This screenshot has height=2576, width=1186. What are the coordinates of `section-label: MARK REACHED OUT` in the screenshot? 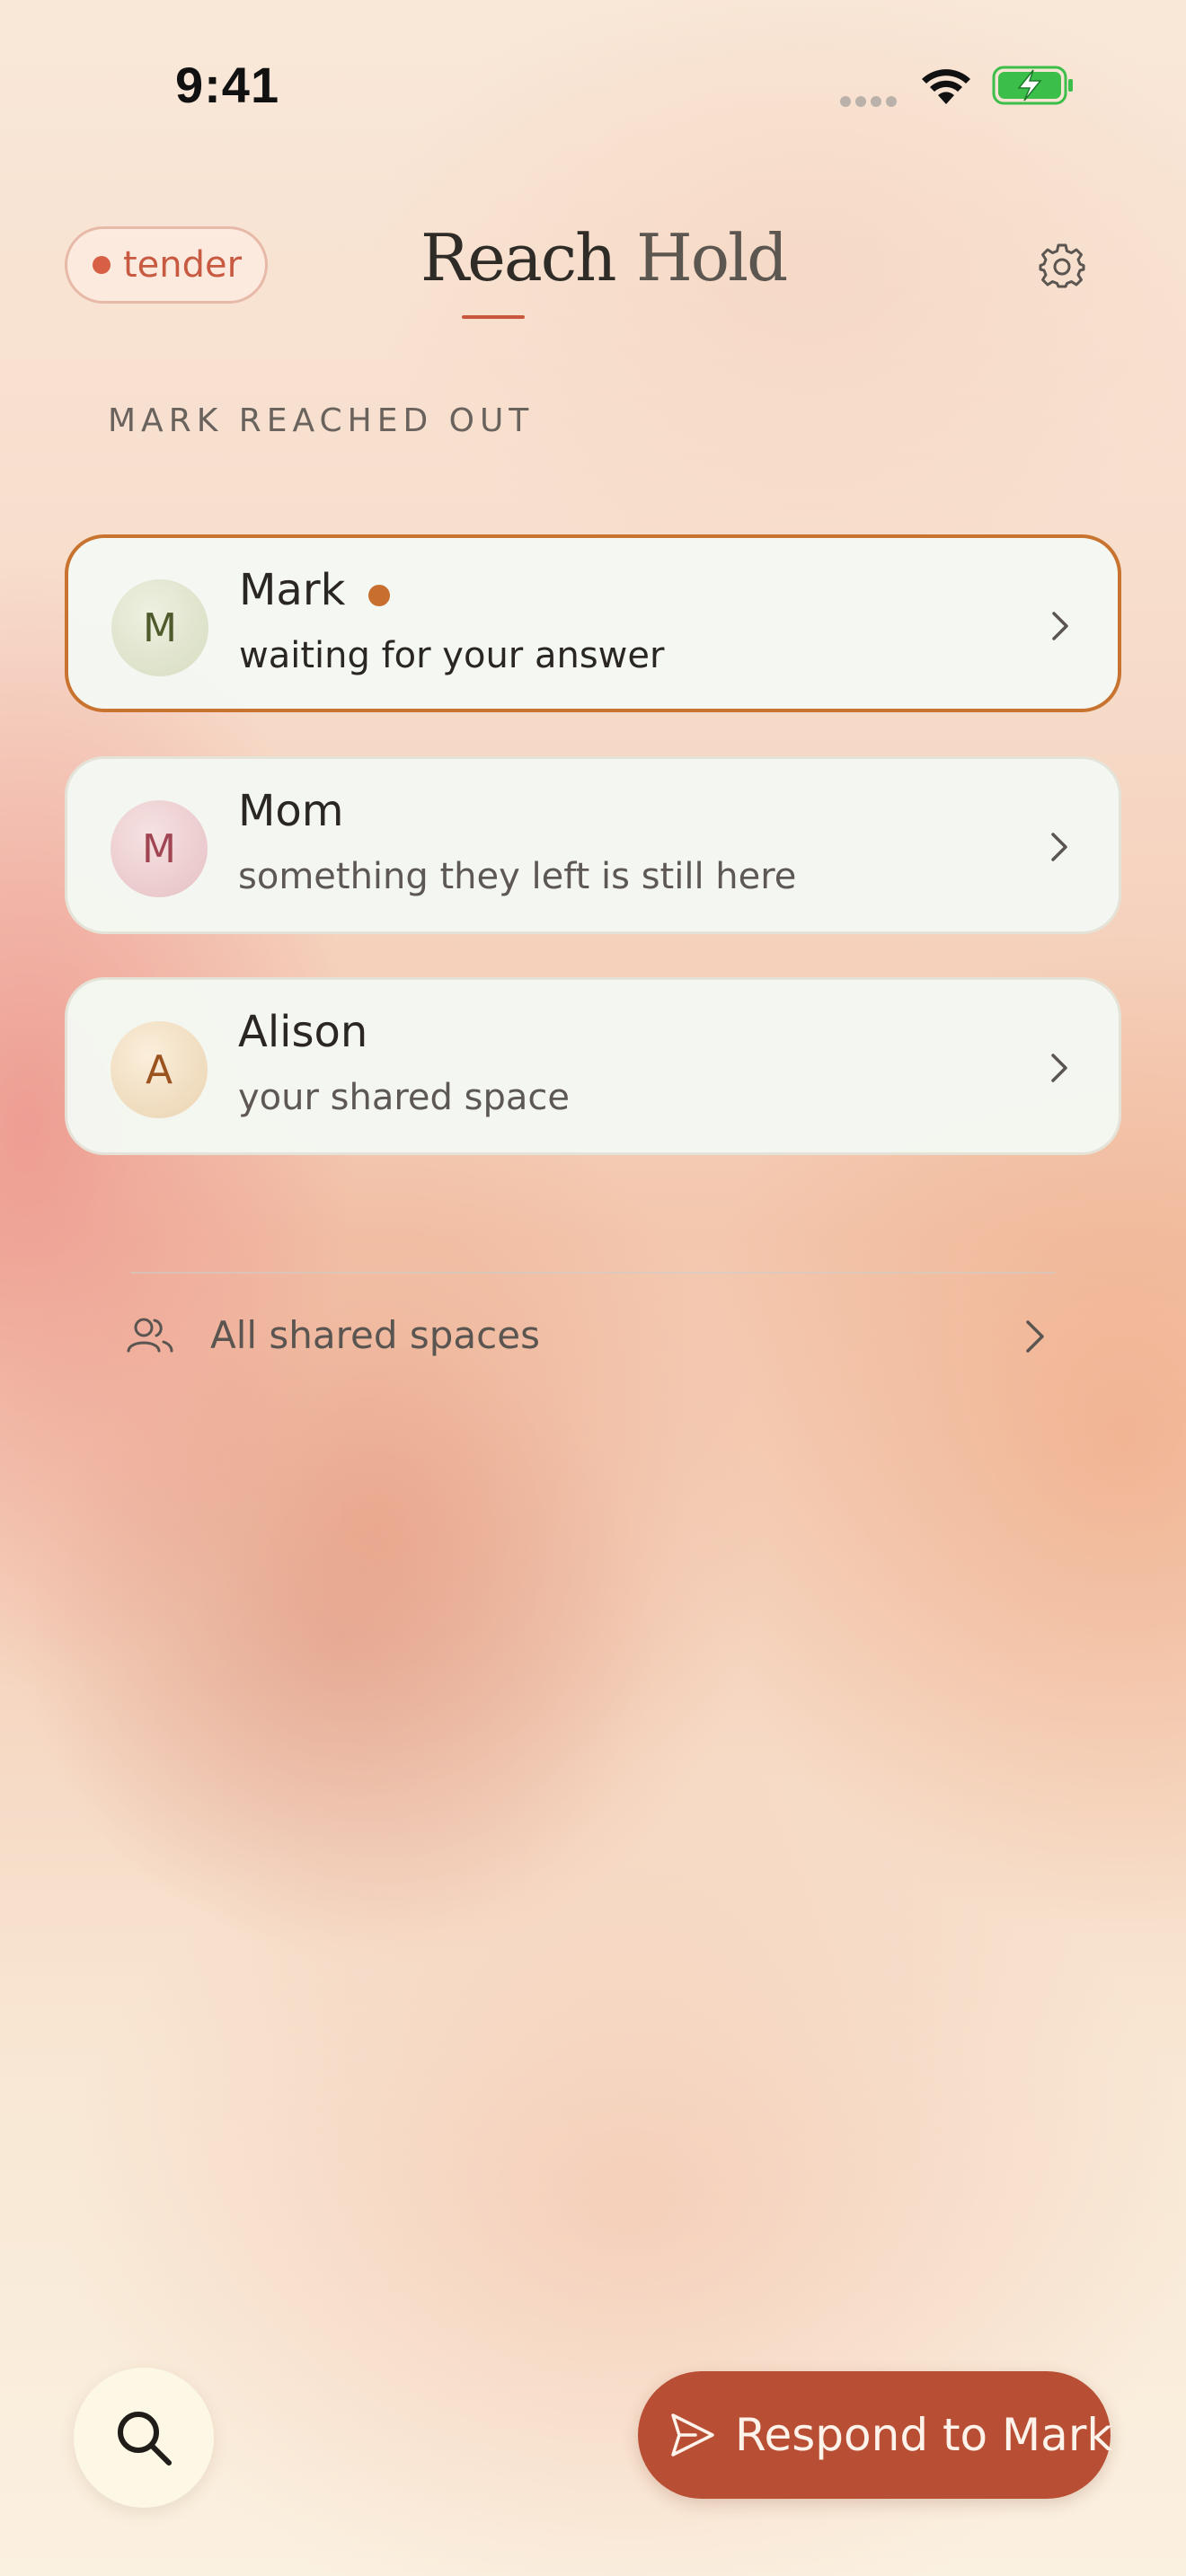 It's located at (321, 420).